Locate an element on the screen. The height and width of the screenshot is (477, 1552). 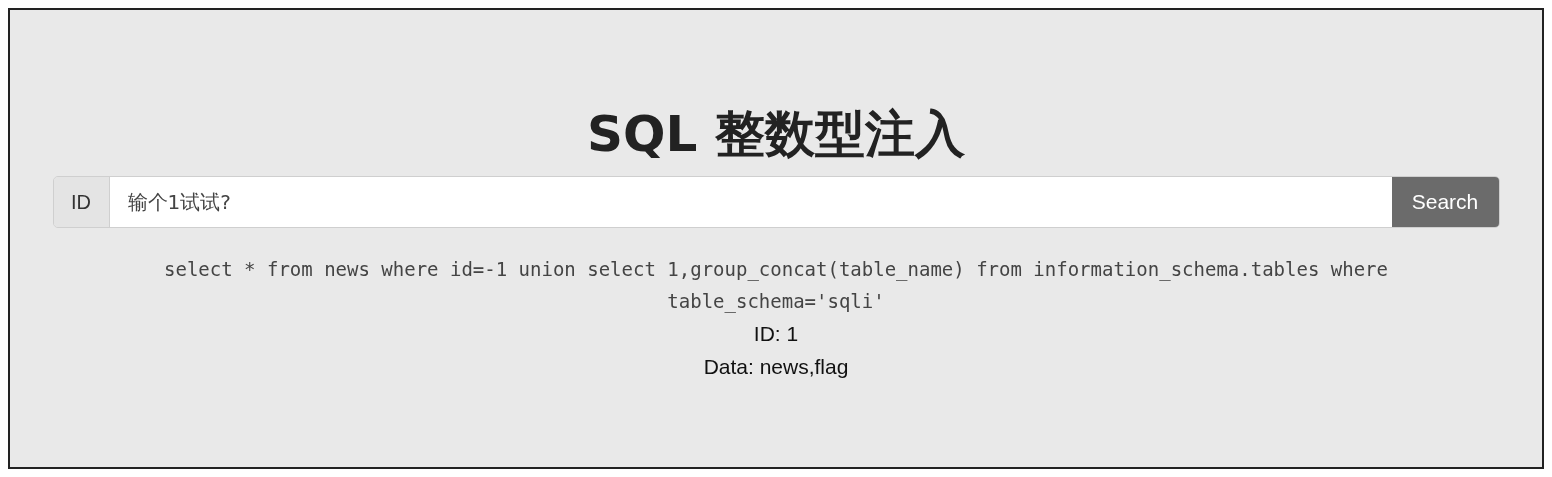
result-text: ID: 1 is located at coordinates (776, 334).